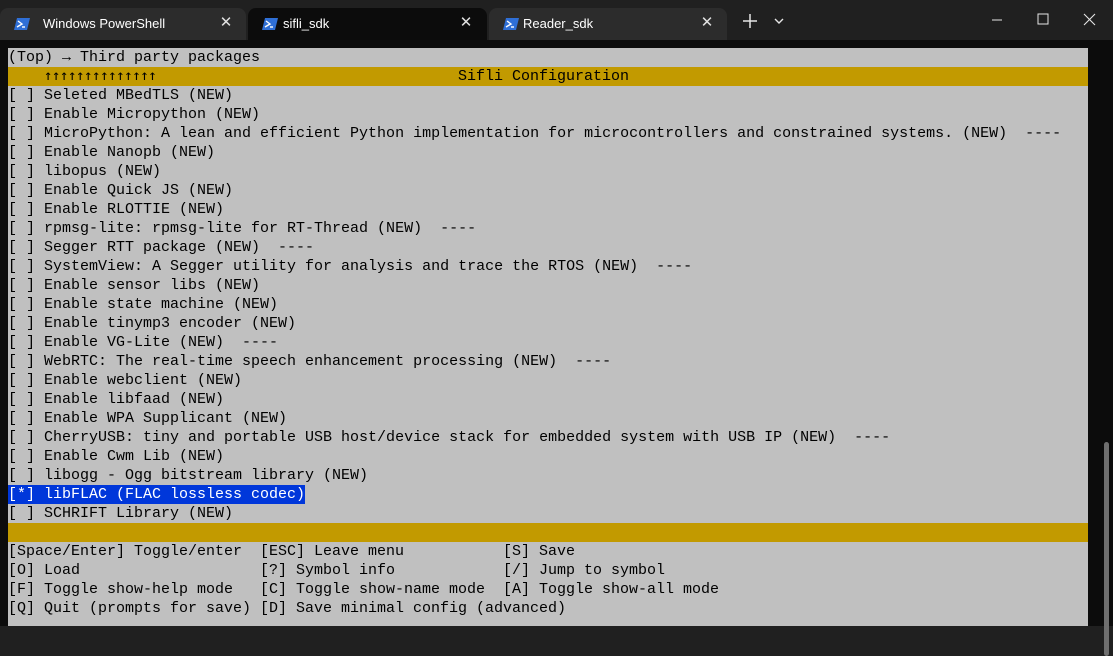  I want to click on menu-title-bar: ↑↑↑↑↑↑↑↑↑↑↑↑↑↑ Sifli Configuration, so click(548, 76).